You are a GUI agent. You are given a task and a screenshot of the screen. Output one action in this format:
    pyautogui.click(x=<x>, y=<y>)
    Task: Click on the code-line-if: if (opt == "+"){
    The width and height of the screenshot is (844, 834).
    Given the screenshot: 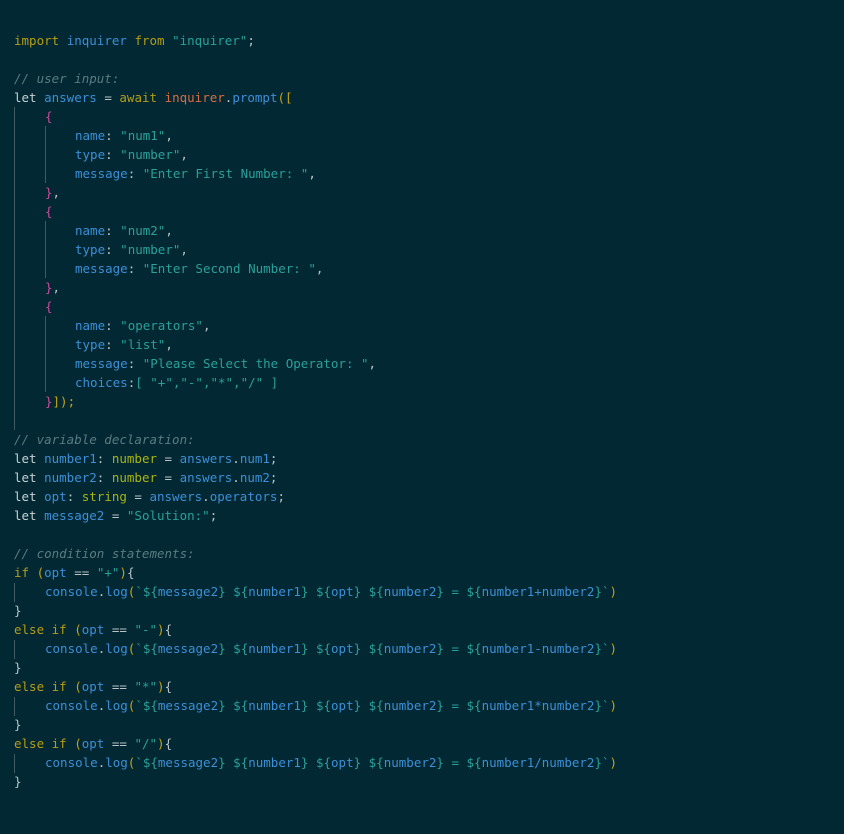 What is the action you would take?
    pyautogui.click(x=74, y=572)
    